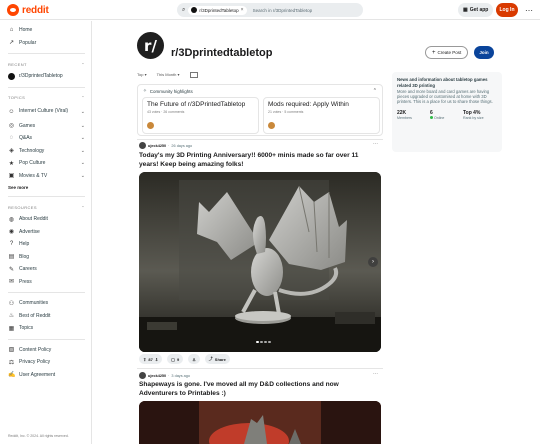  I want to click on sidebar-item-label: Help, so click(24, 244).